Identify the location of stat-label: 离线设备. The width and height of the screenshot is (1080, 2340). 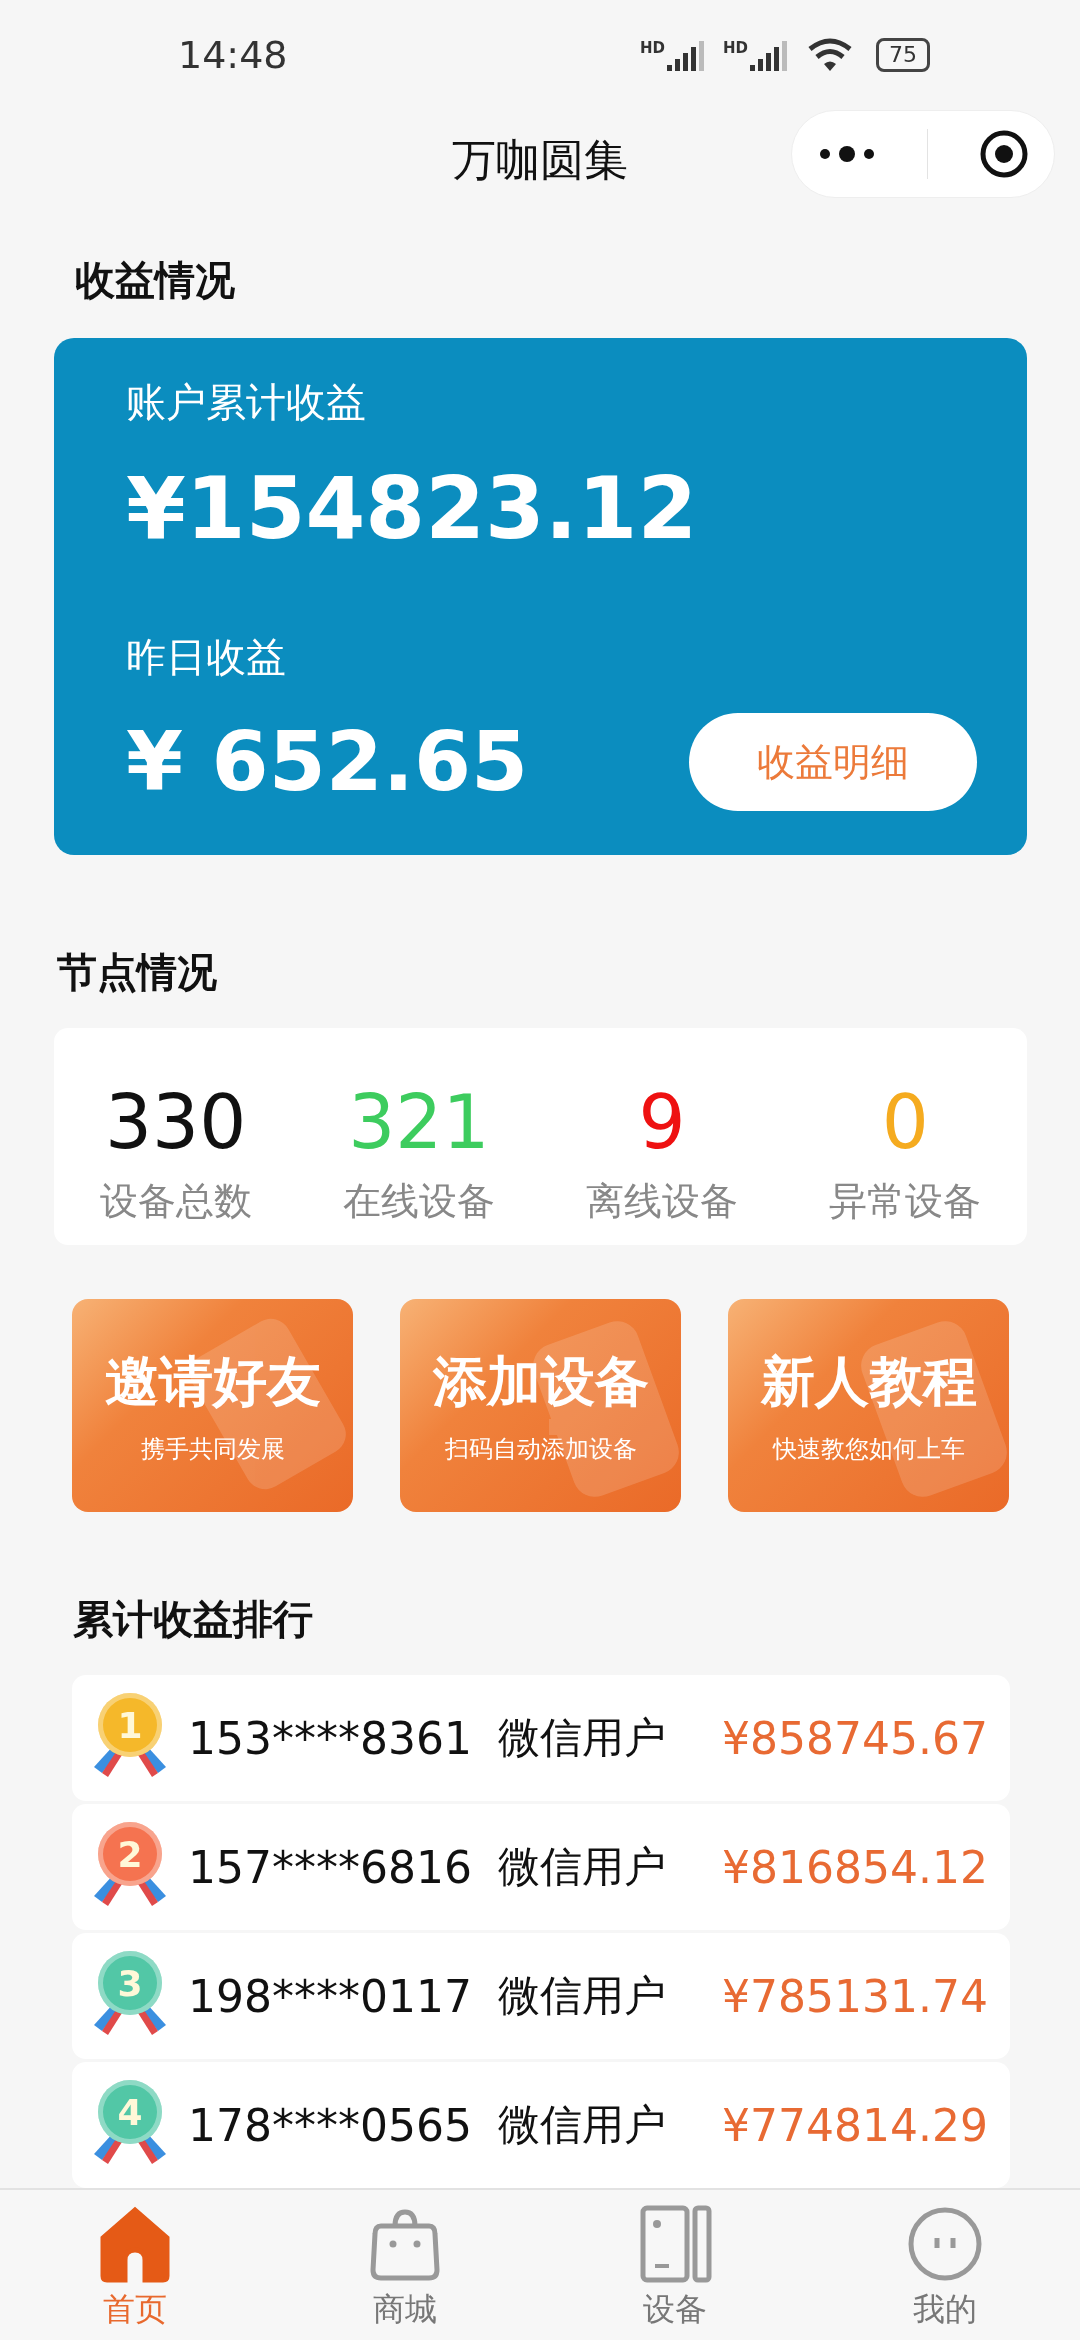
(662, 1201).